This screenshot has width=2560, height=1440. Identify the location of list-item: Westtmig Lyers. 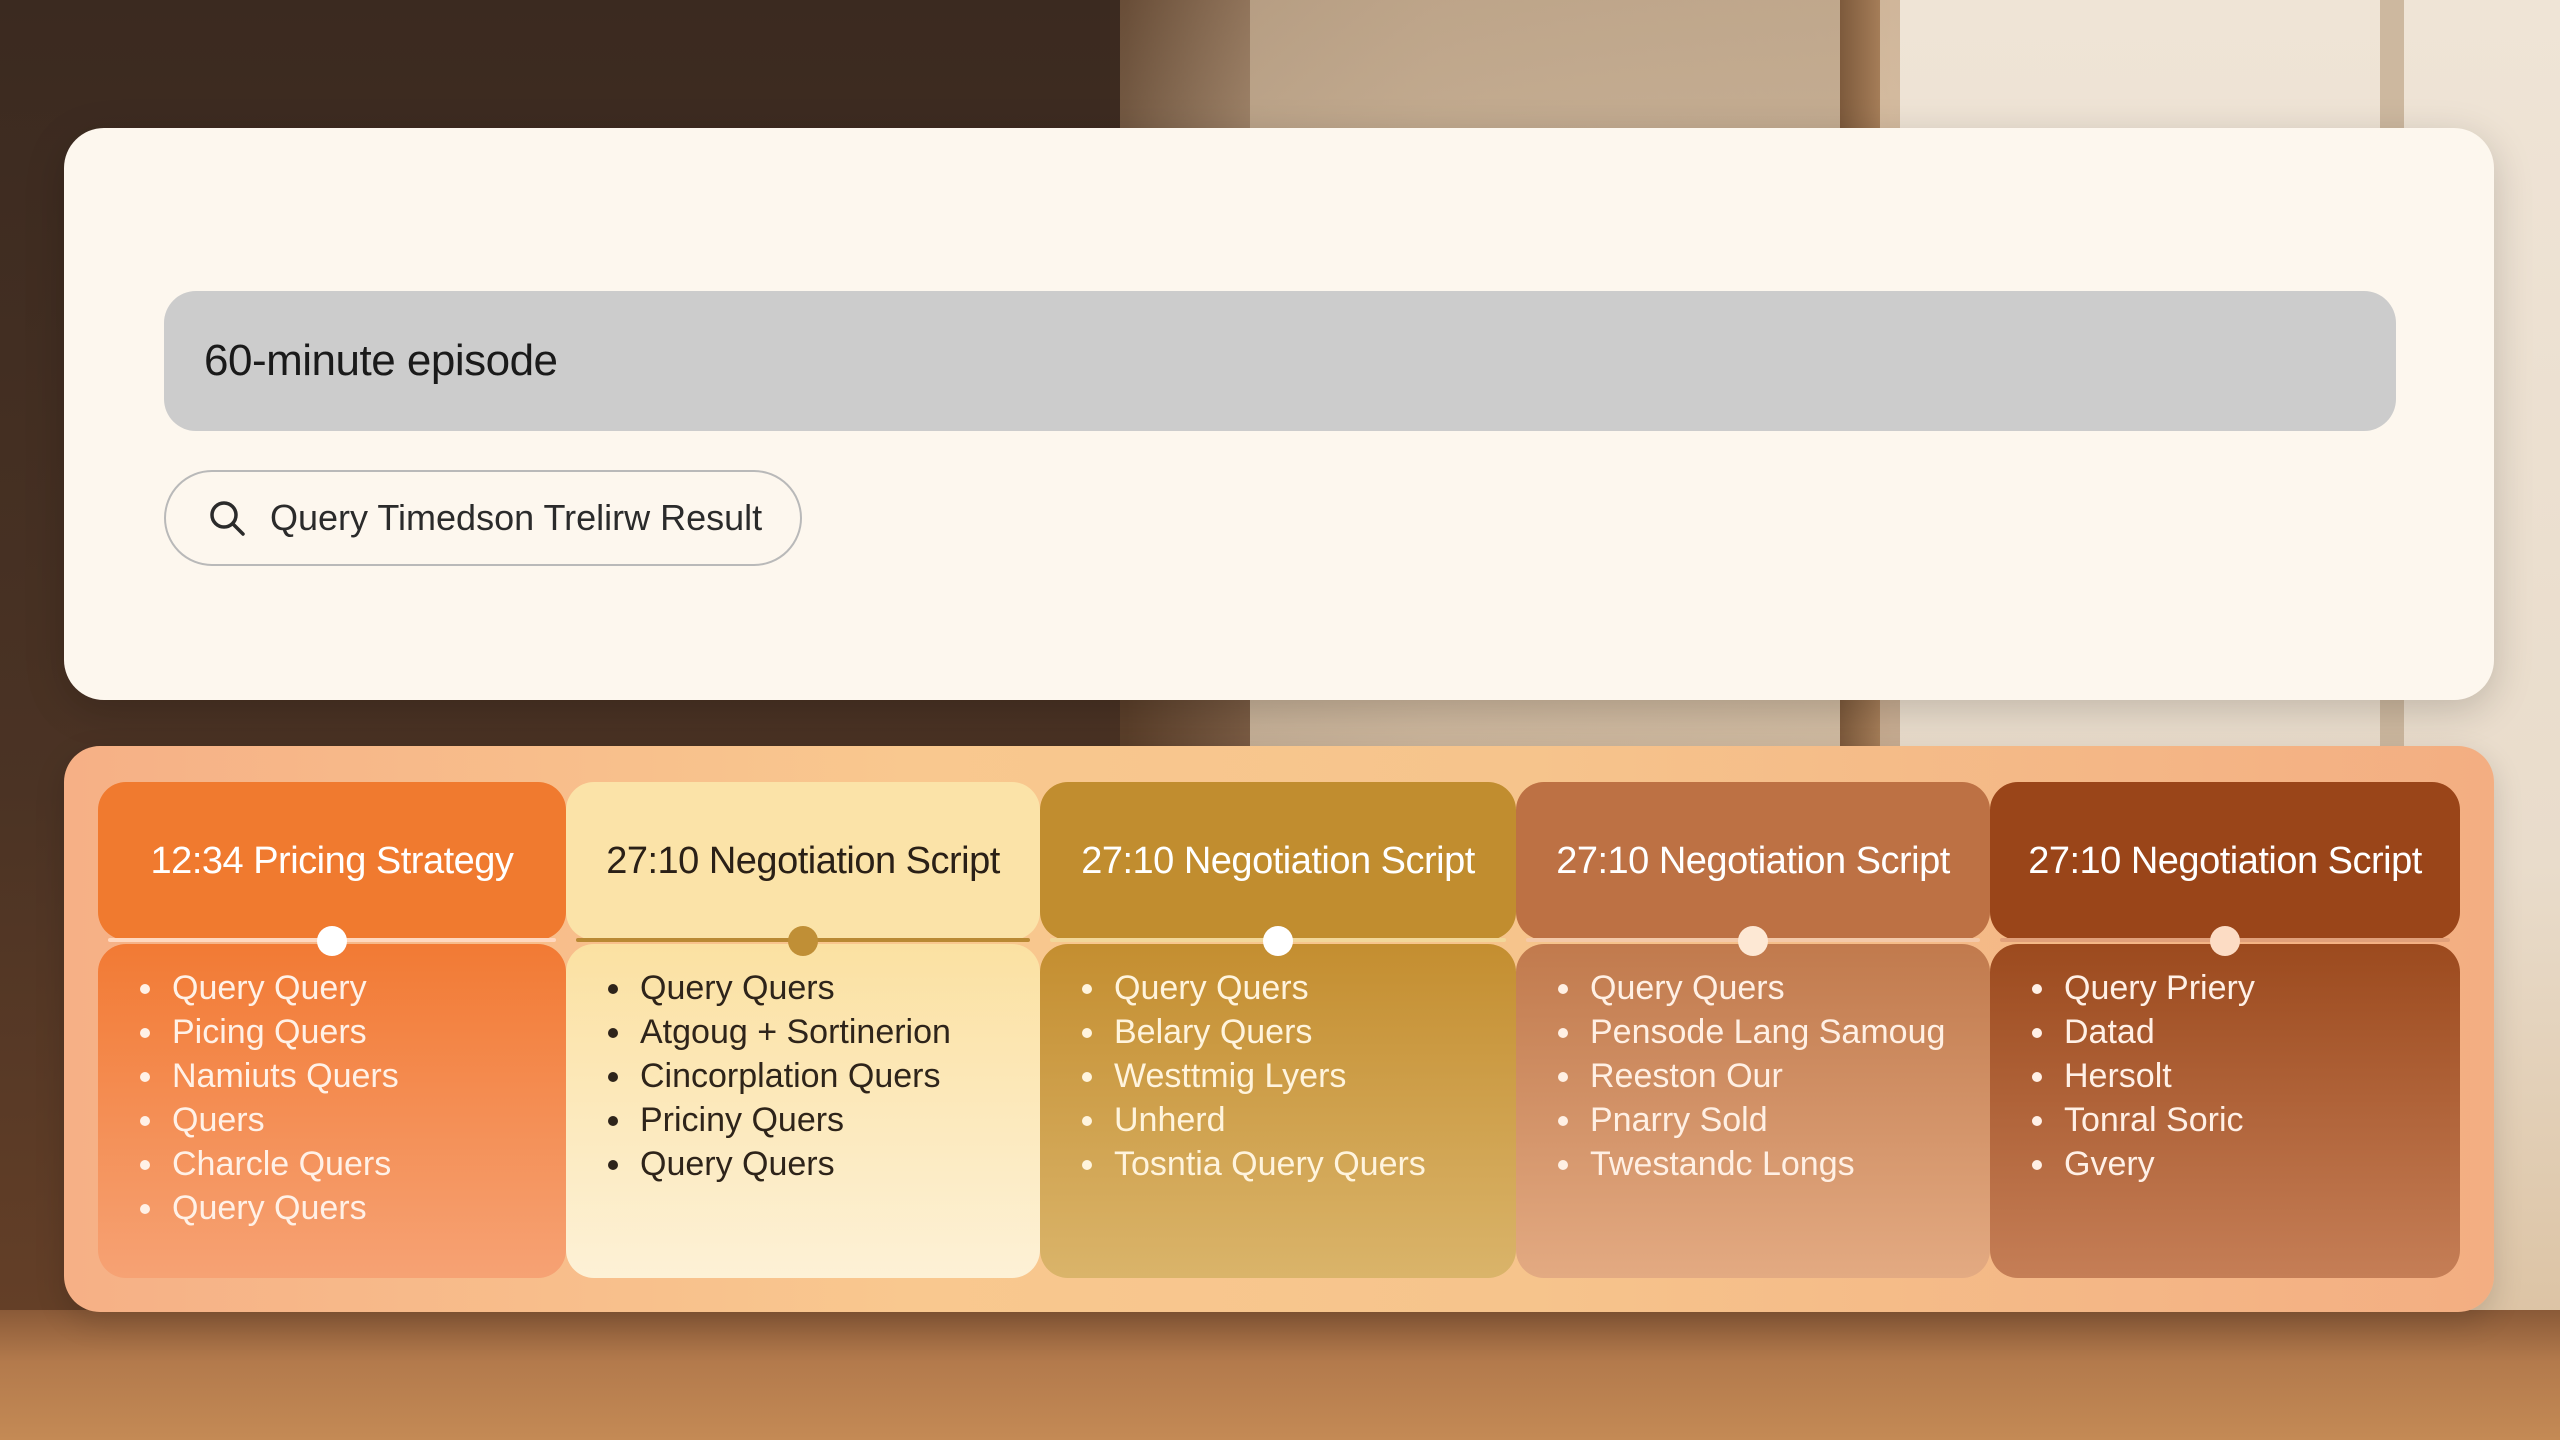
(1253, 1076).